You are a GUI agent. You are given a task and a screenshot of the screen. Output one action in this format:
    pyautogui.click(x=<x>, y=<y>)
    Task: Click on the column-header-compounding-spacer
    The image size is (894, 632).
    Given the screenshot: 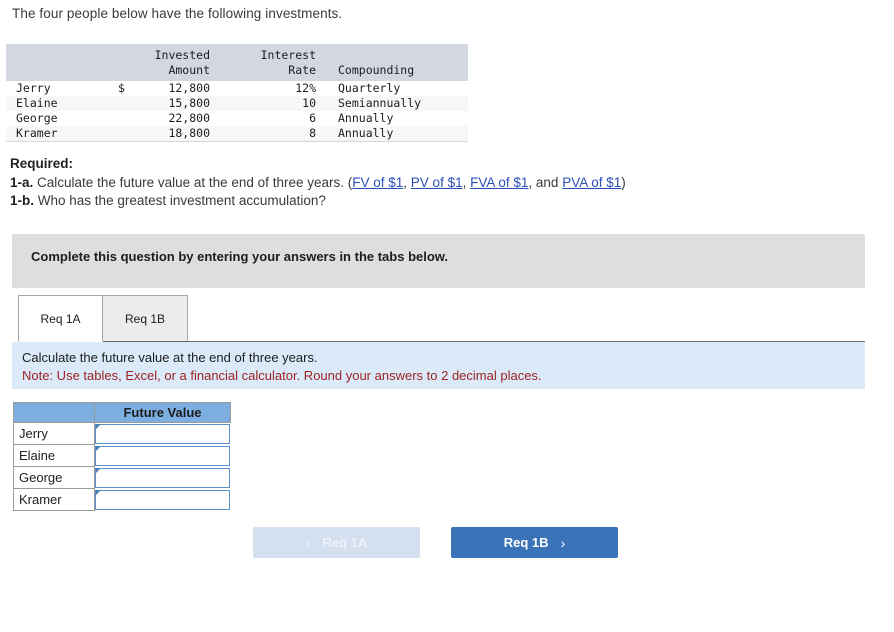 What is the action you would take?
    pyautogui.click(x=397, y=53)
    